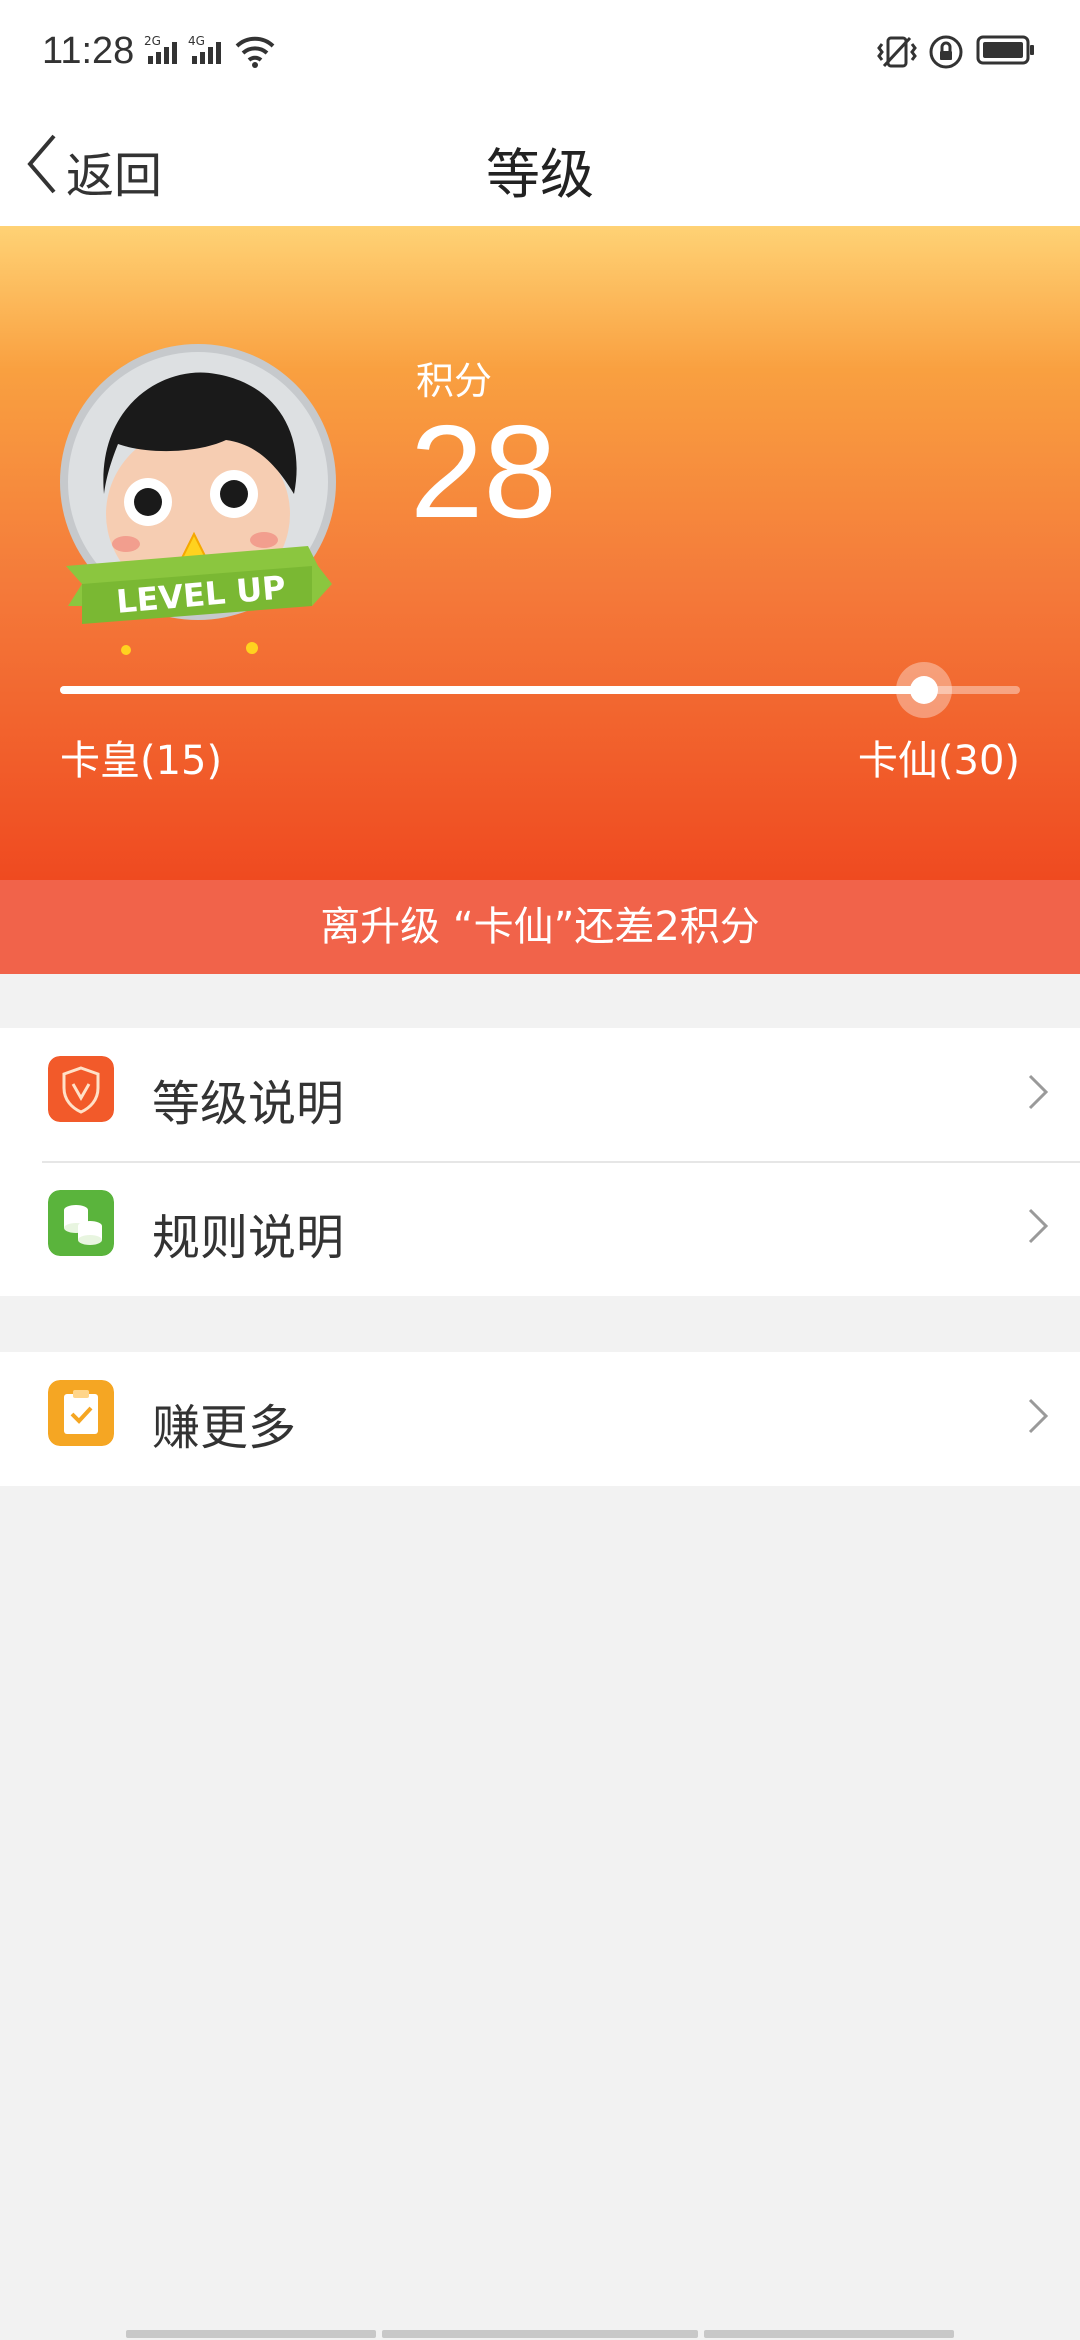 This screenshot has height=2340, width=1080. What do you see at coordinates (540, 927) in the screenshot?
I see `upgrade-notice: 离升级 “卡仙”还差2积分` at bounding box center [540, 927].